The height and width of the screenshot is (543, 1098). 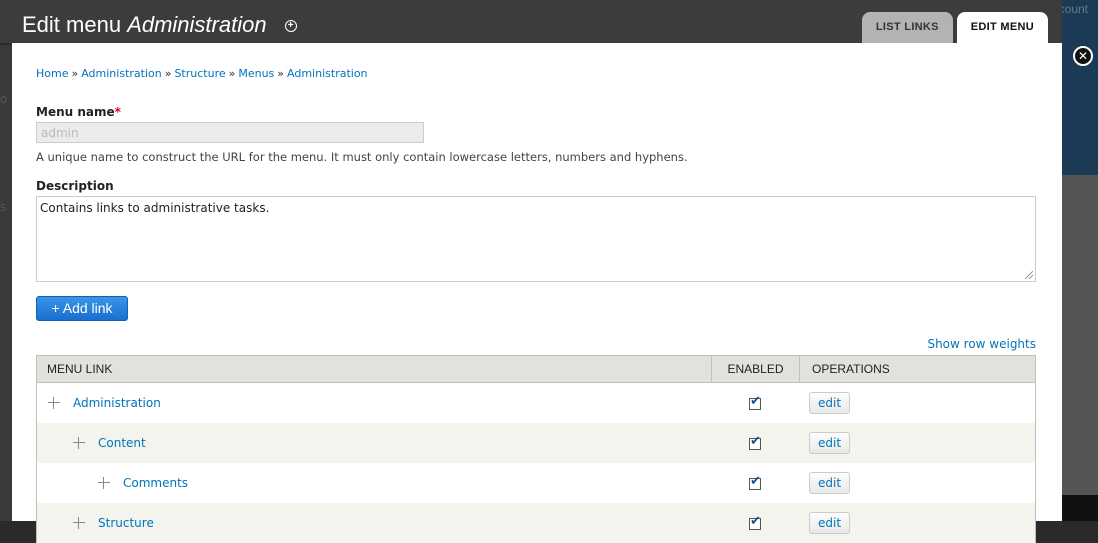 What do you see at coordinates (3, 207) in the screenshot?
I see `backdrop-fragment: s` at bounding box center [3, 207].